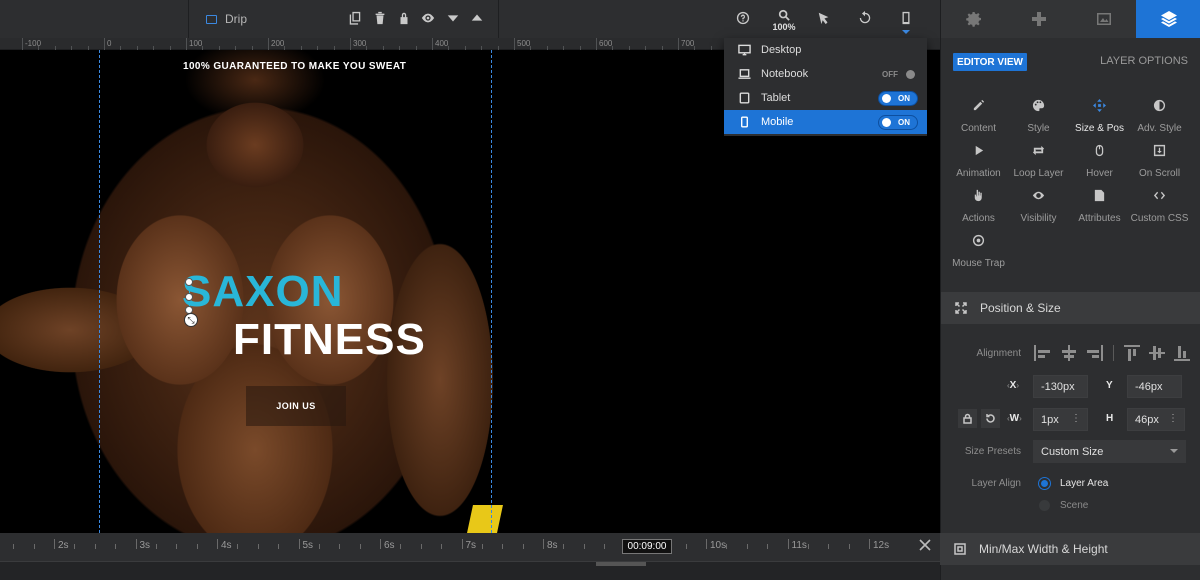 Image resolution: width=1200 pixels, height=580 pixels. Describe the element at coordinates (355, 18) in the screenshot. I see `duplicate-icon` at that location.